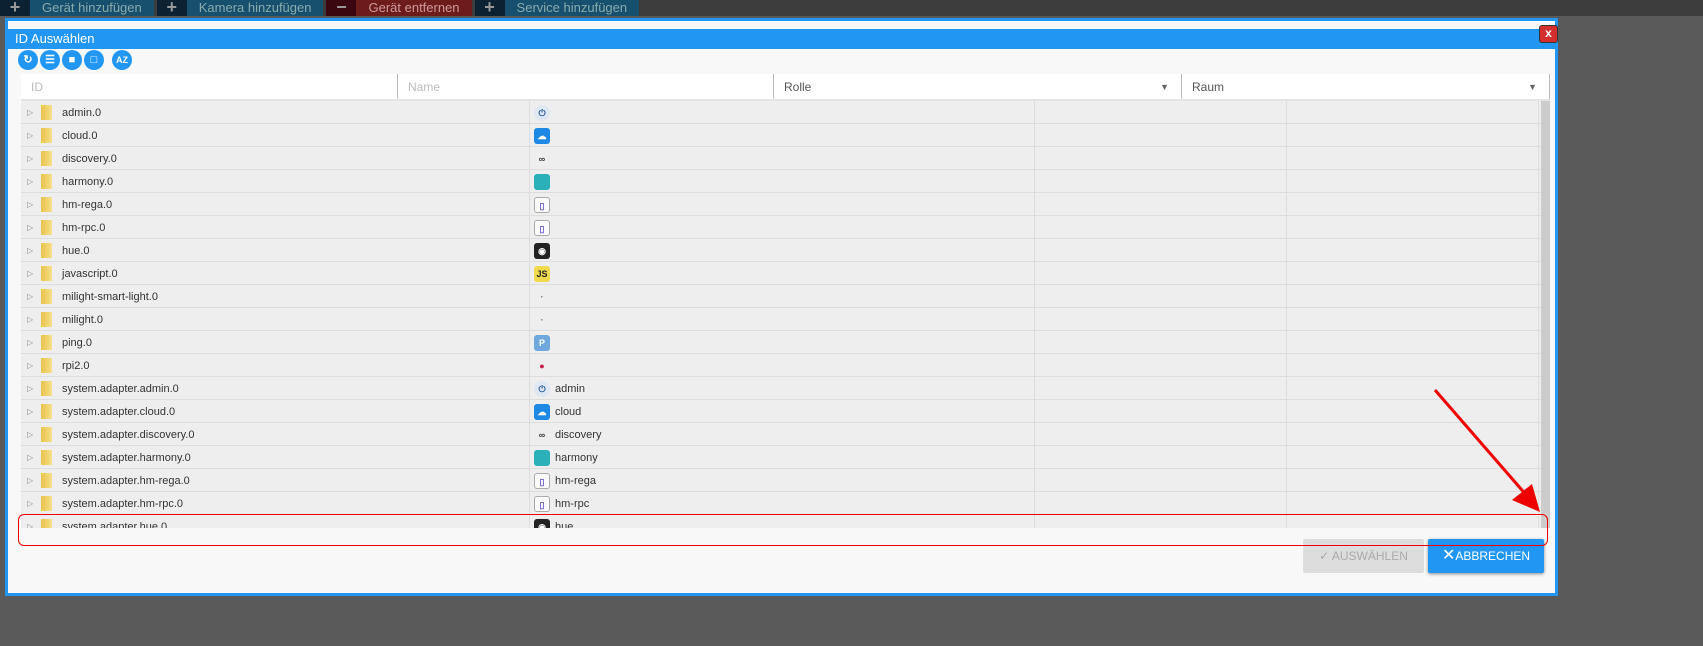 The image size is (1703, 646). I want to click on annotation-arrow, so click(1486, 450).